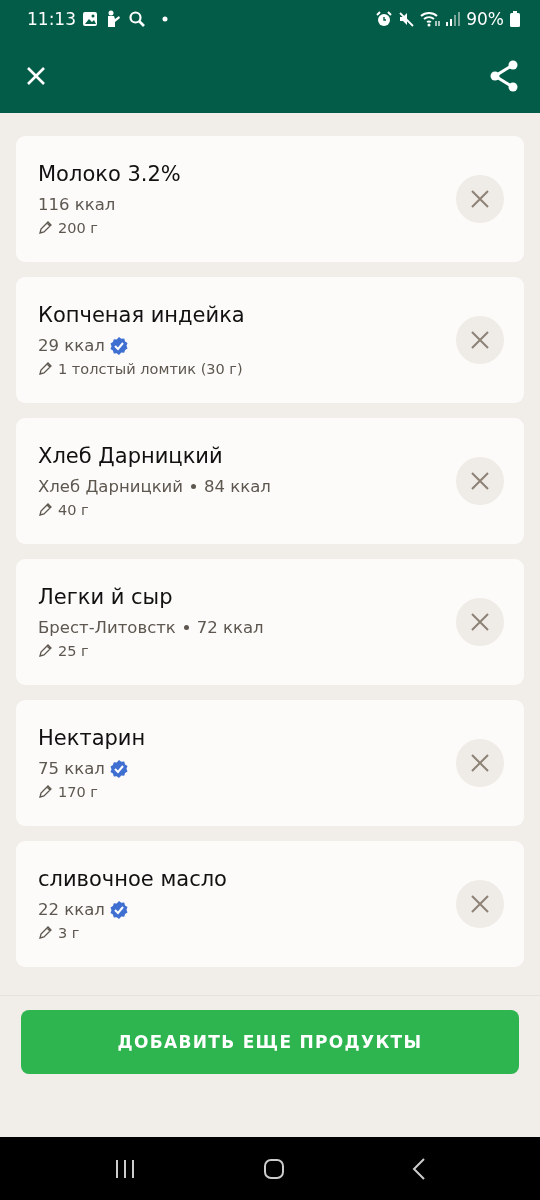 The height and width of the screenshot is (1200, 540). I want to click on food-name: Хлеб Дарницкий, so click(131, 456).